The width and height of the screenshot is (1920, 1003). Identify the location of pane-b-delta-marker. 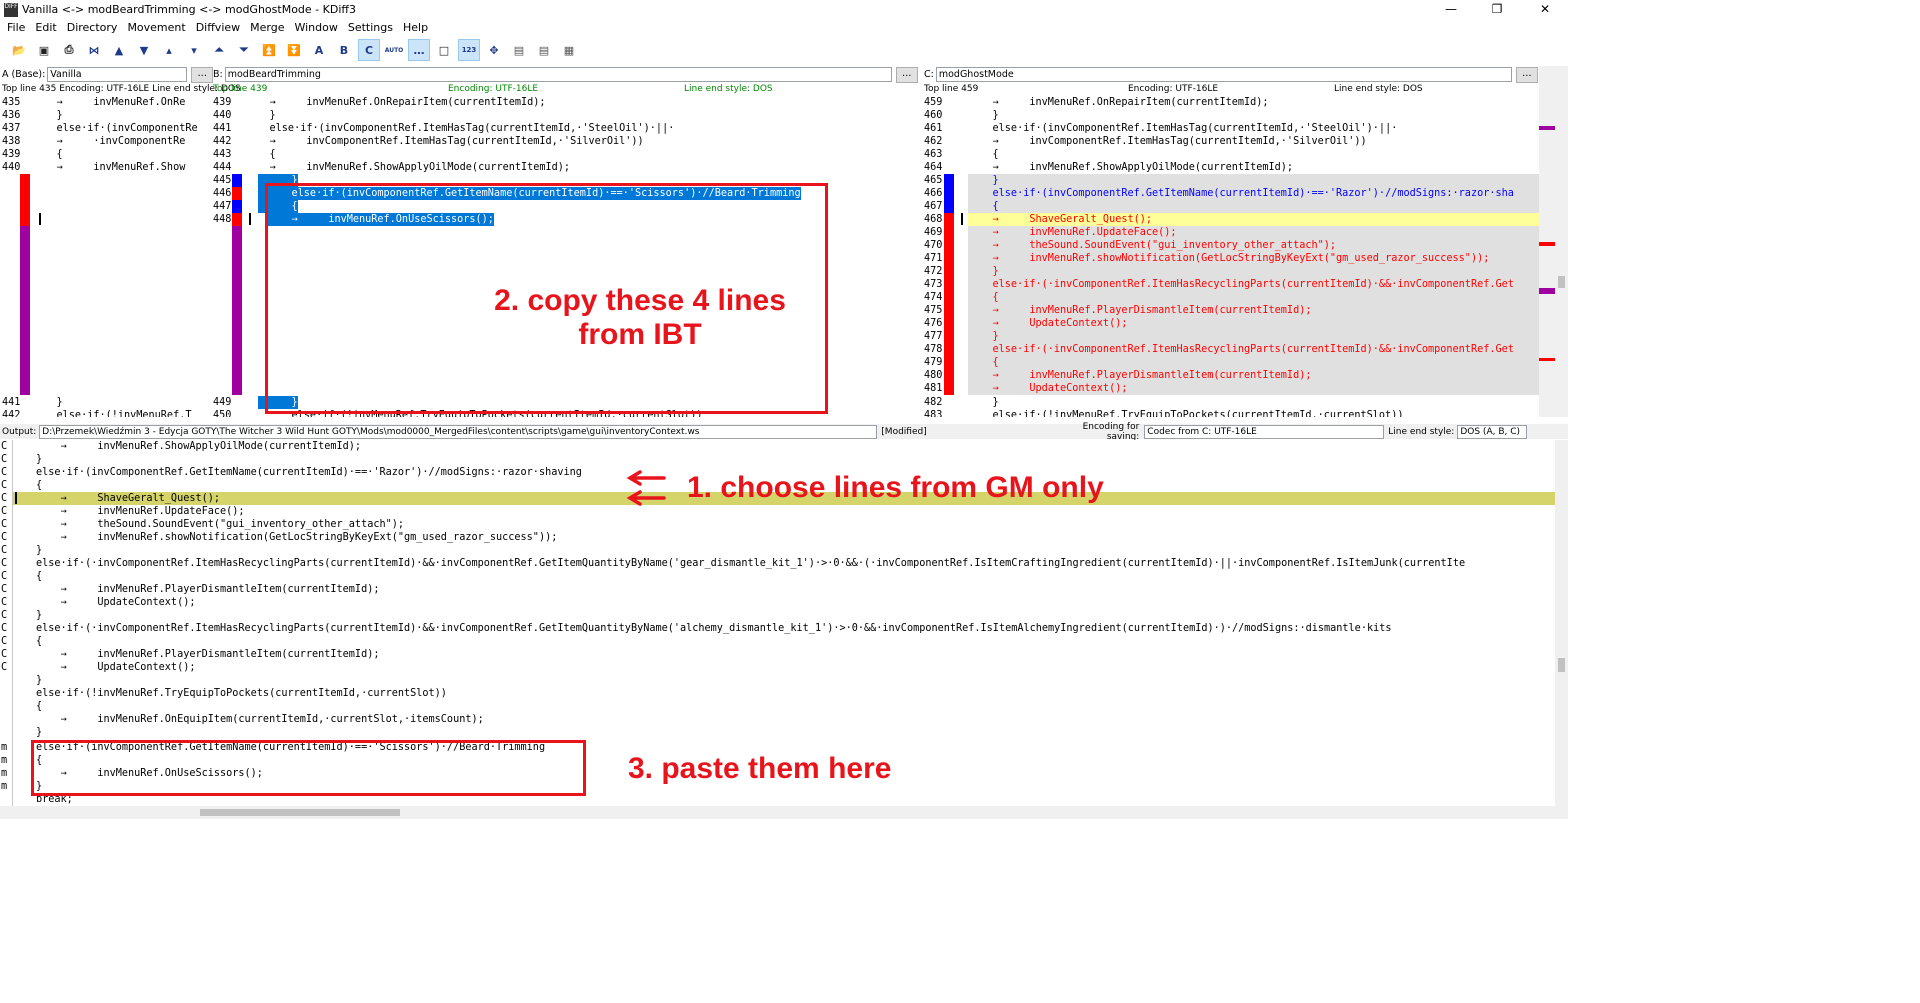
(237, 310).